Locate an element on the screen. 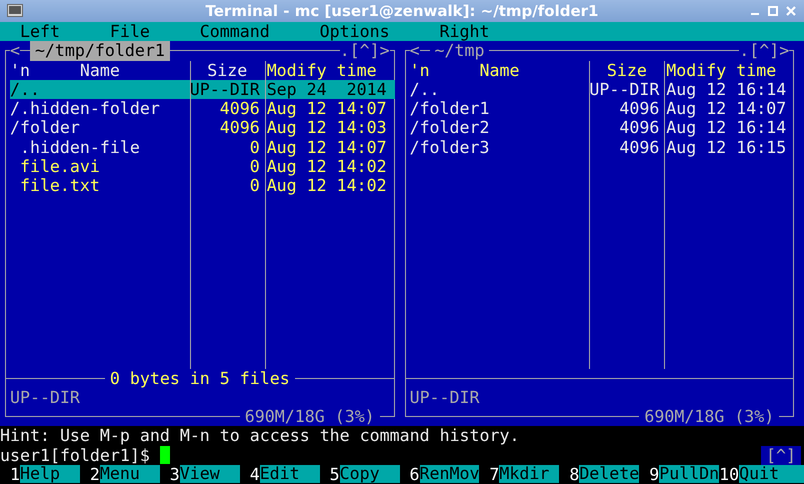 The image size is (804, 484). file-name: /folder is located at coordinates (45, 128).